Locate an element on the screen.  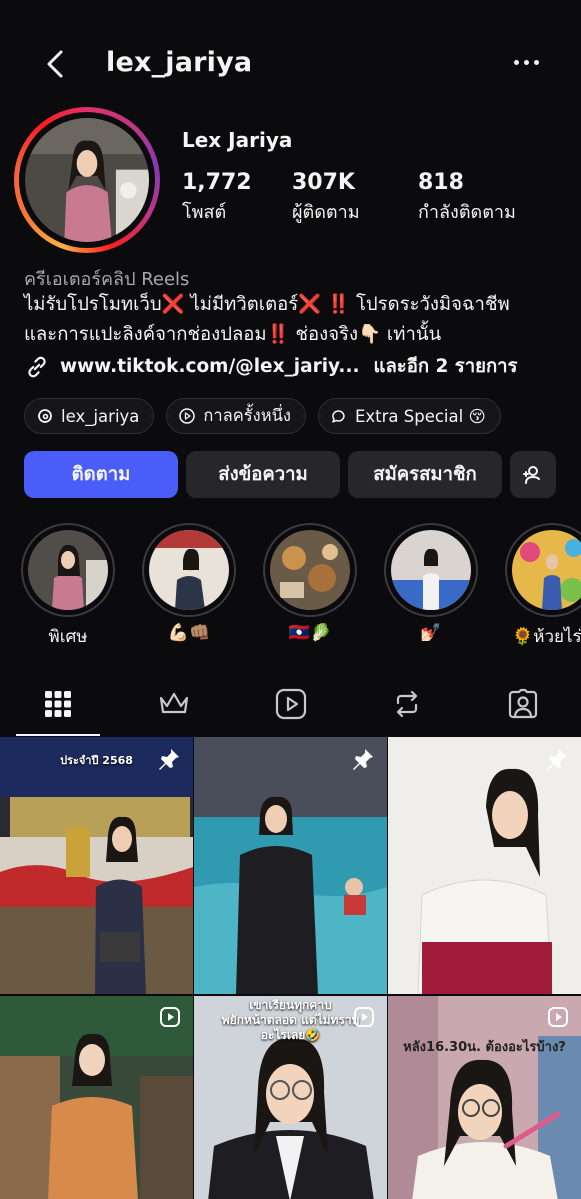
reels-icon is located at coordinates (290, 704).